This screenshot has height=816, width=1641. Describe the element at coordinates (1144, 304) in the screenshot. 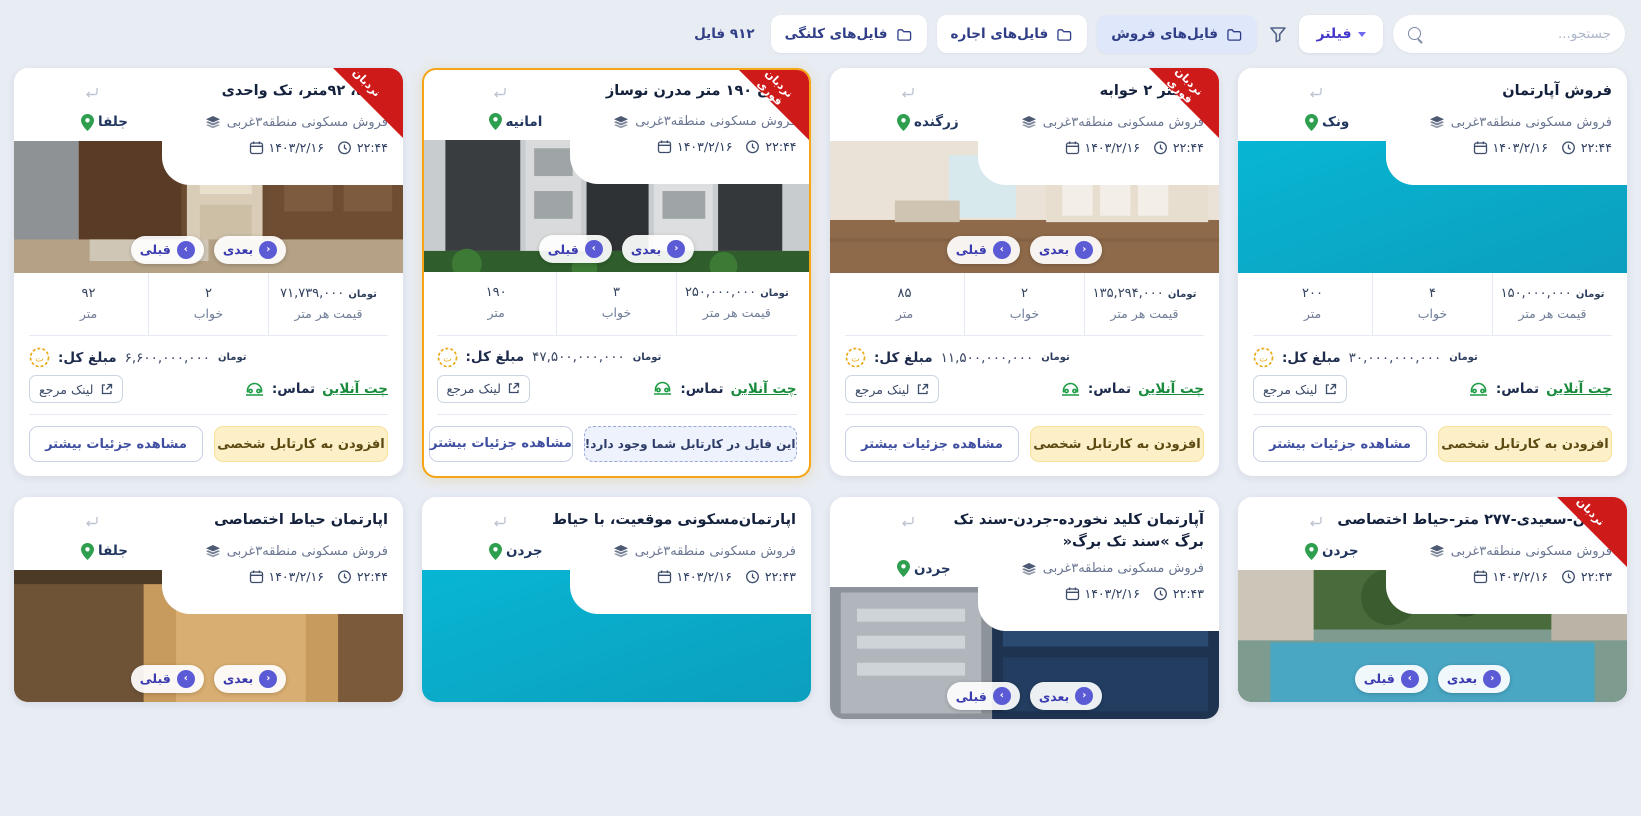

I see `stat-price-per-meter: تومان ۱۳۵,۲۹۴,۰۰۰ قیمت هر متر` at that location.